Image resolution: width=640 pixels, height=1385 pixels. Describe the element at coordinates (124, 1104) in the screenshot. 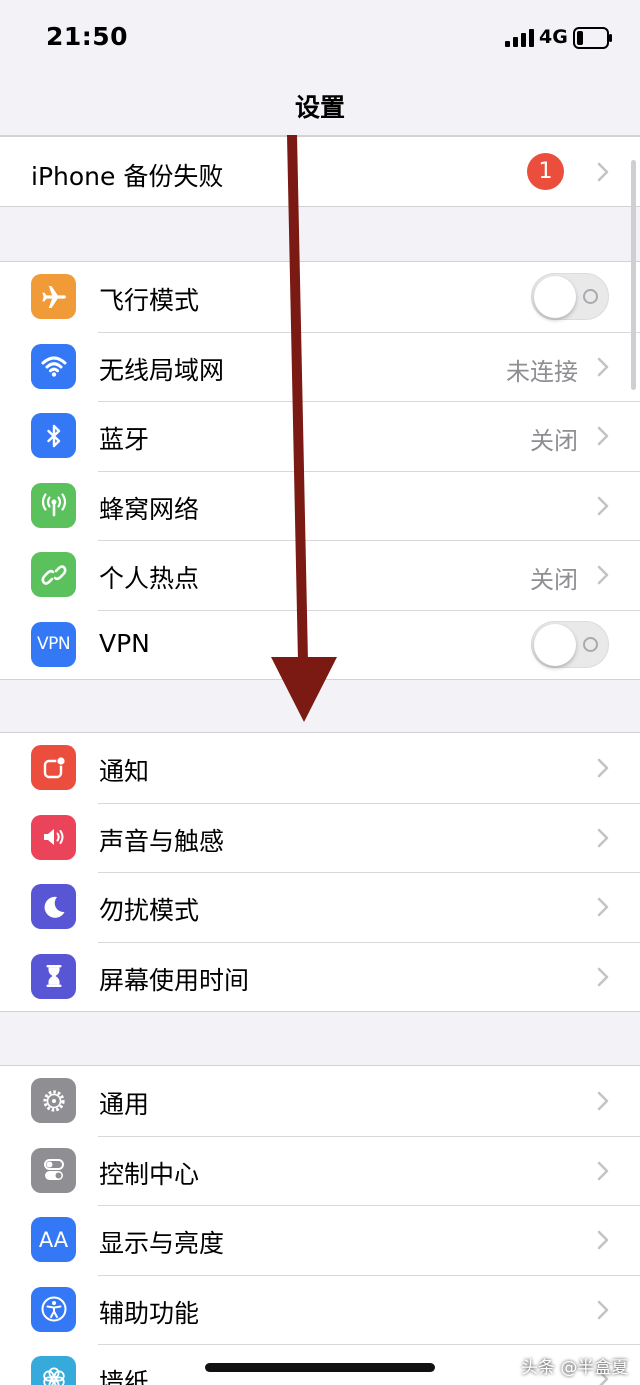

I see `general-label: 通用` at that location.